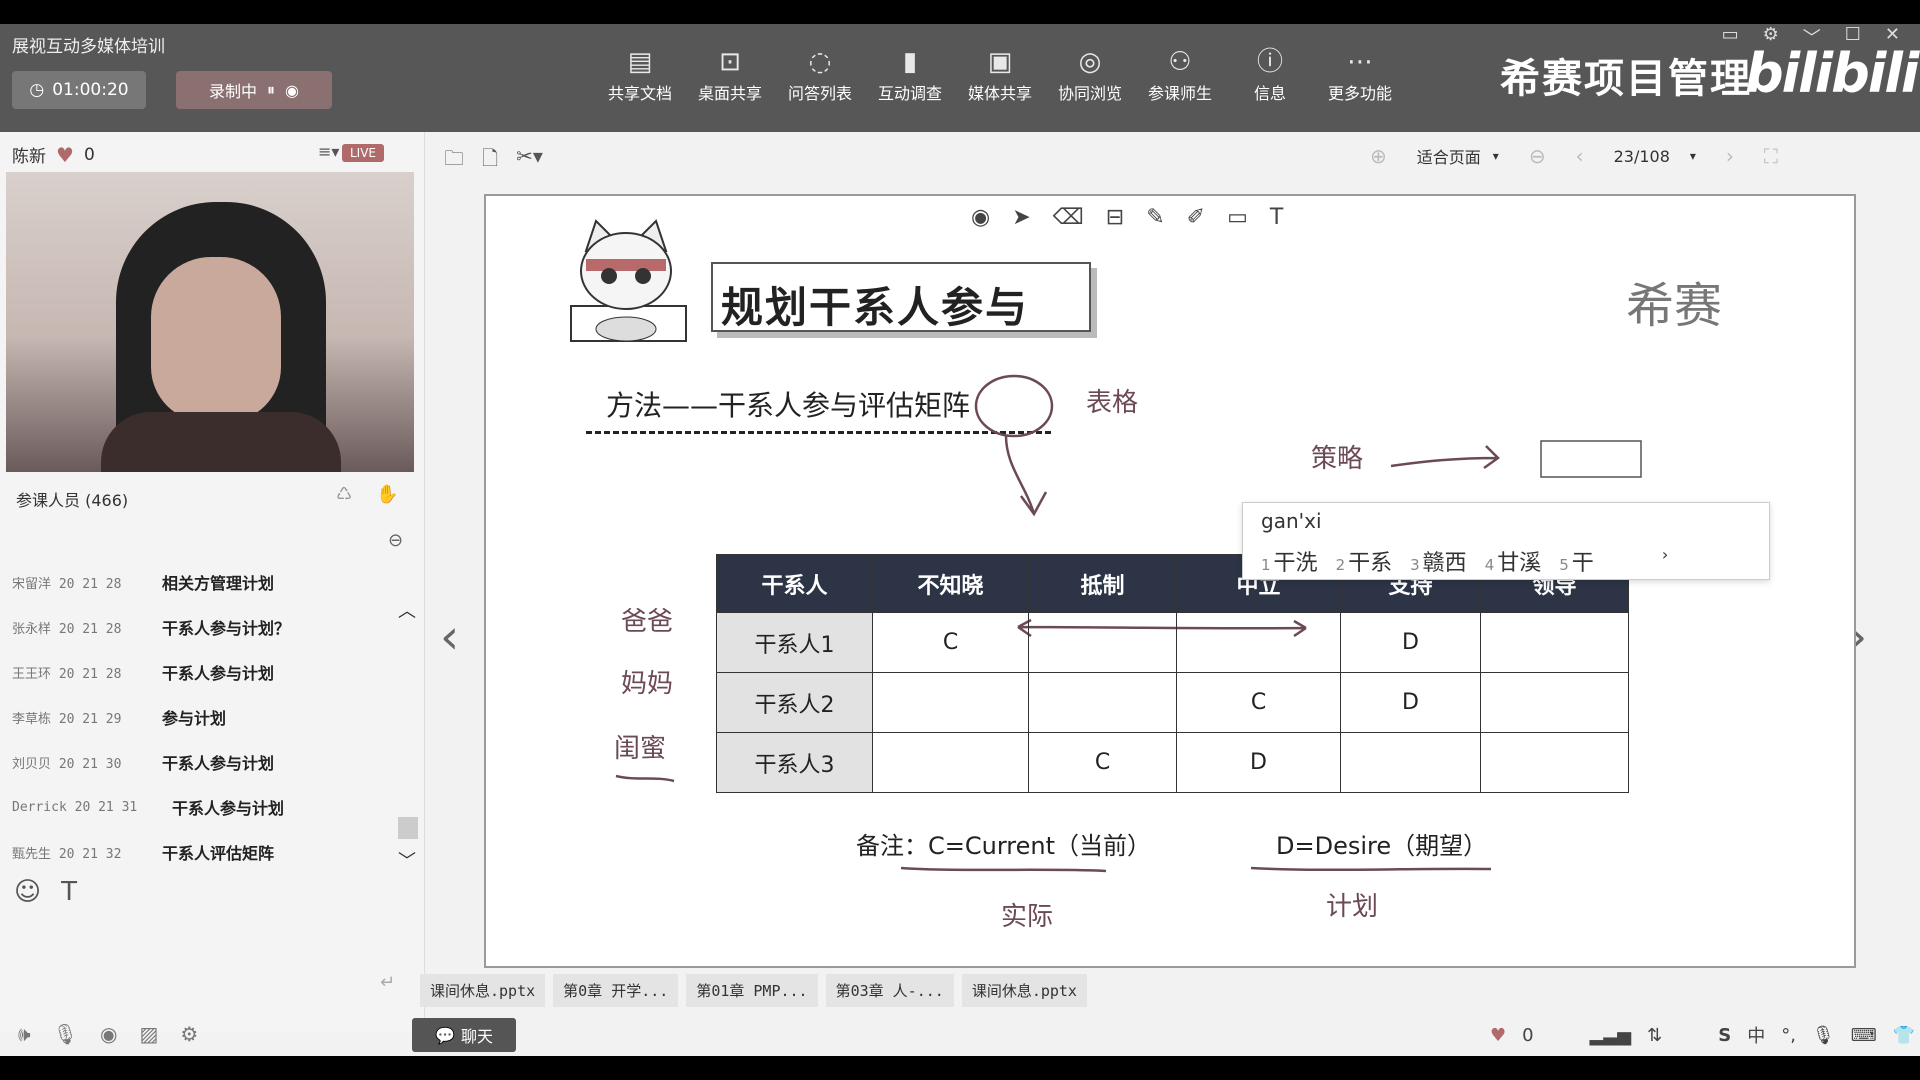  Describe the element at coordinates (1730, 156) in the screenshot. I see `next-page-icon: ›` at that location.